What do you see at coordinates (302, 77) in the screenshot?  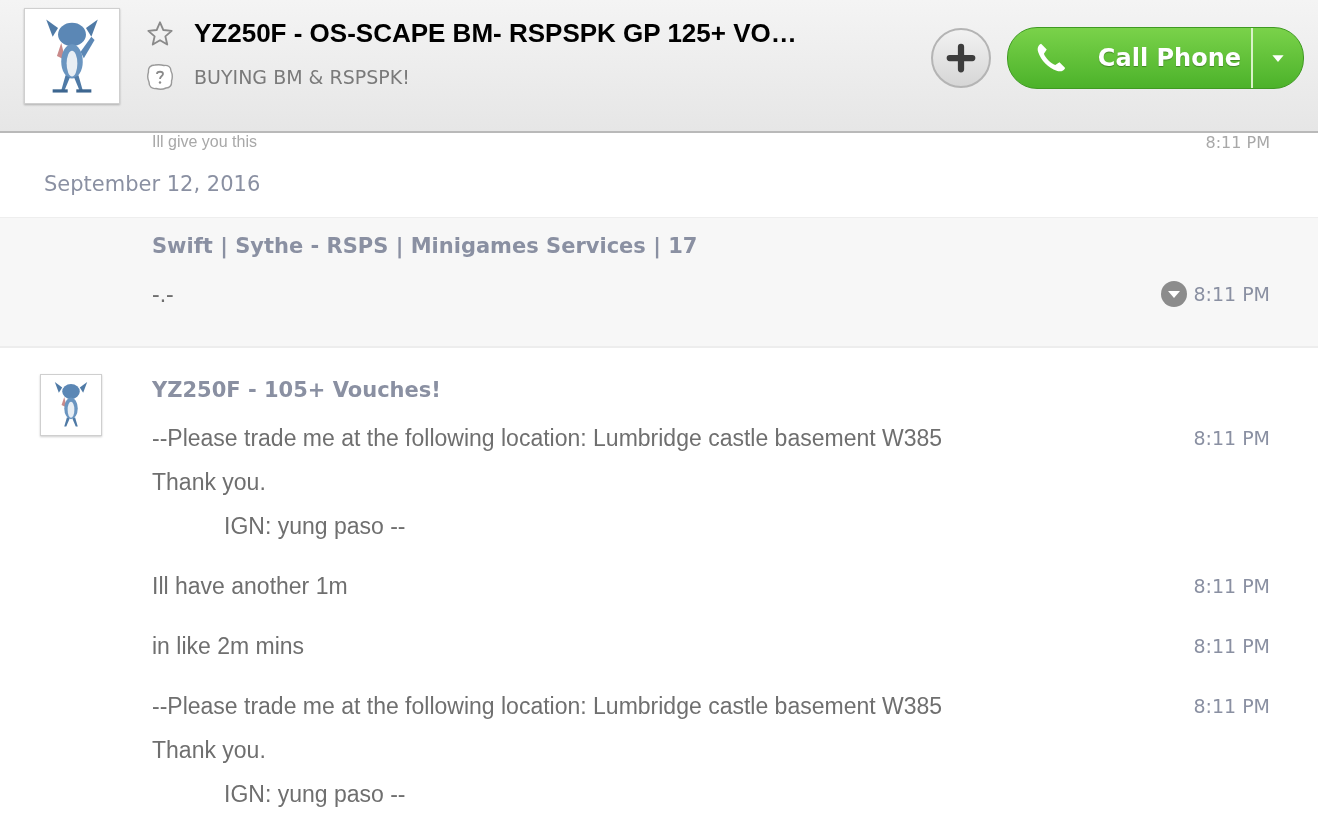 I see `mood-message: BUYING BM & RSPSPK!` at bounding box center [302, 77].